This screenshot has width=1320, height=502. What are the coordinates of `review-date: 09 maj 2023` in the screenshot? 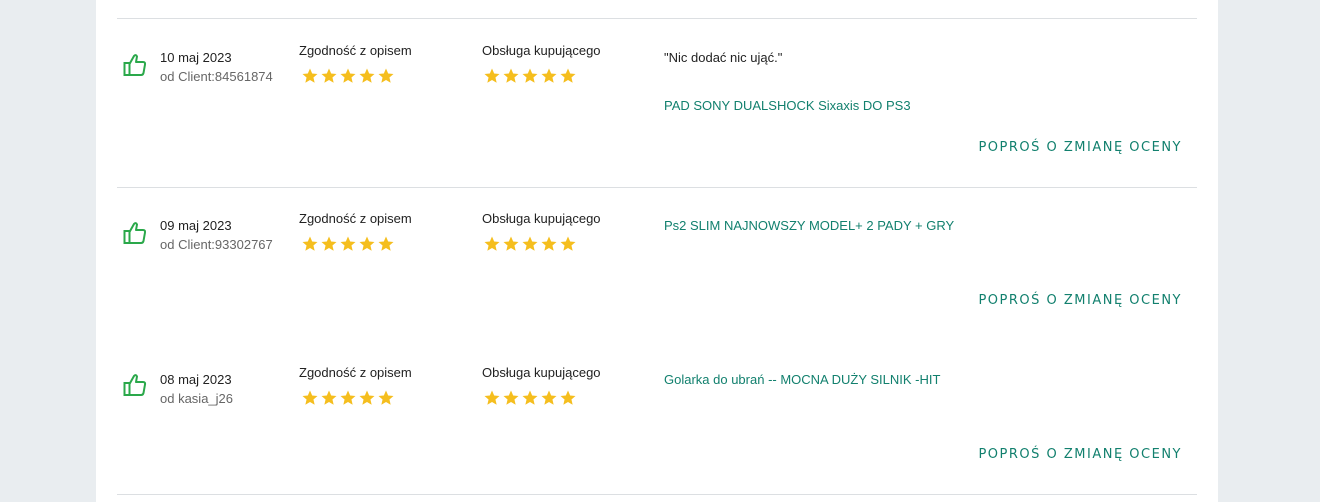 It's located at (196, 225).